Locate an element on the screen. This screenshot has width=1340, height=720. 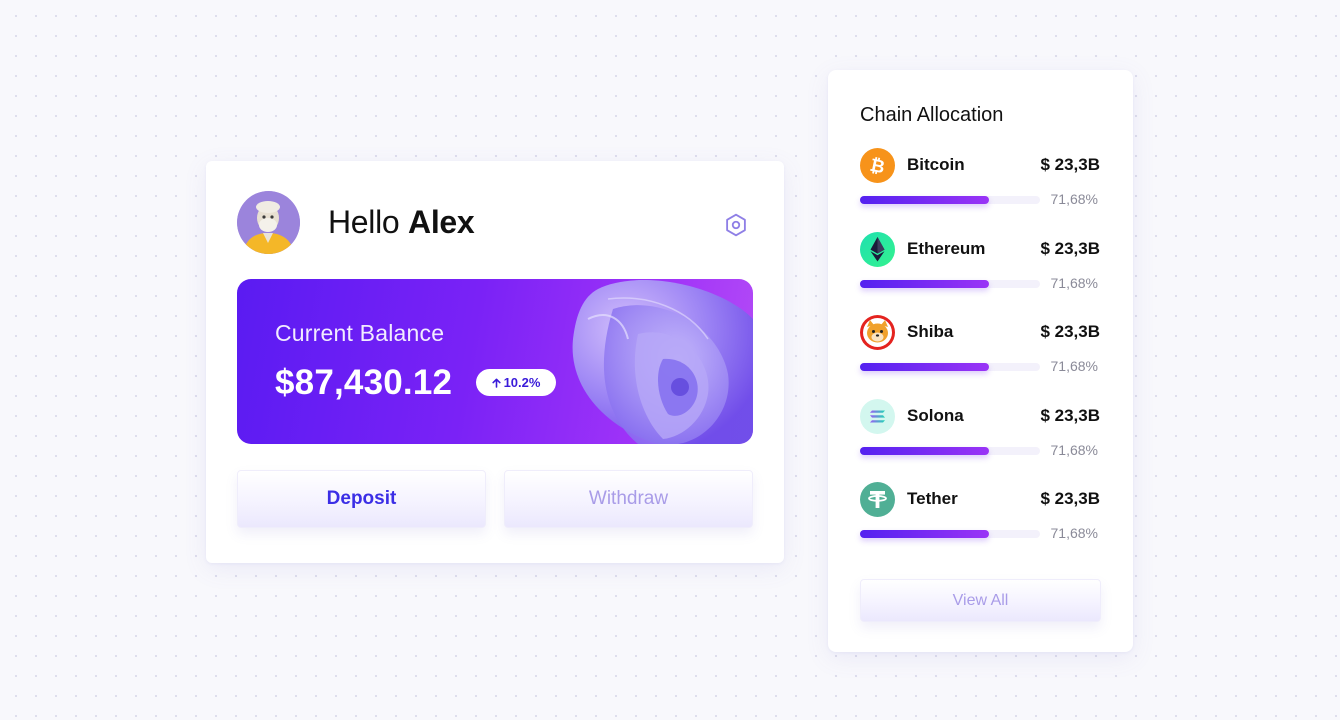
gear-icon is located at coordinates (736, 225).